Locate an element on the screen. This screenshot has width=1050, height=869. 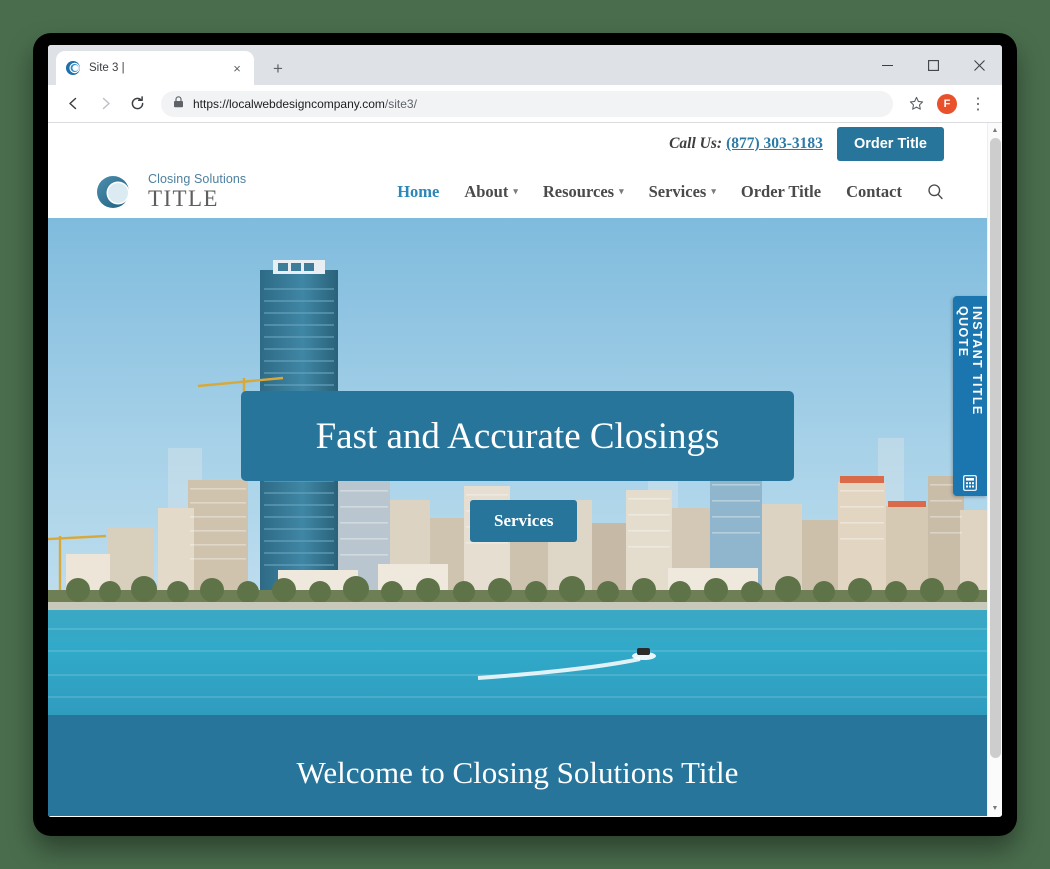
window-close-icon is located at coordinates (979, 65).